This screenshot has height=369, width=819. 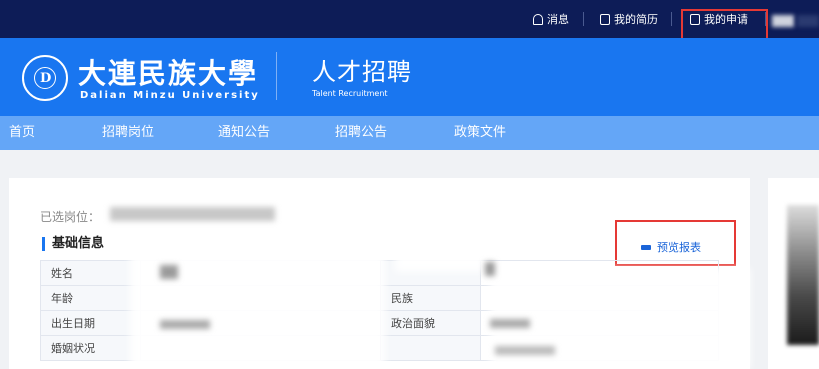 What do you see at coordinates (430, 298) in the screenshot?
I see `field-label: 民族` at bounding box center [430, 298].